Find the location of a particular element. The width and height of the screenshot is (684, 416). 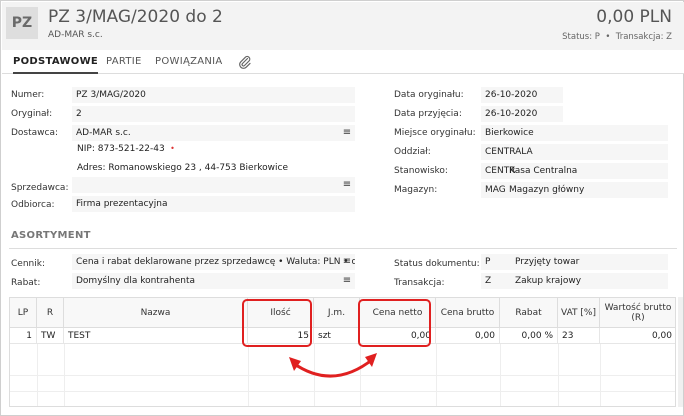

oddzial-field: CENTRALA is located at coordinates (574, 152).